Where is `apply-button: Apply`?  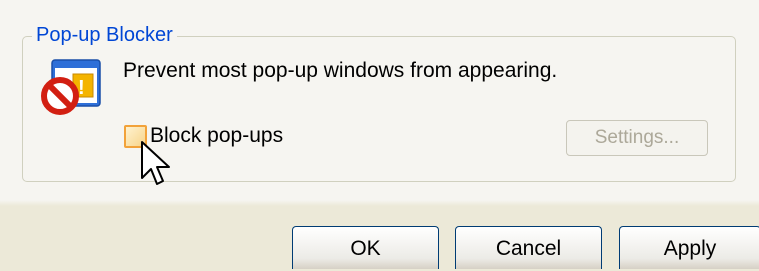
apply-button: Apply is located at coordinates (689, 247).